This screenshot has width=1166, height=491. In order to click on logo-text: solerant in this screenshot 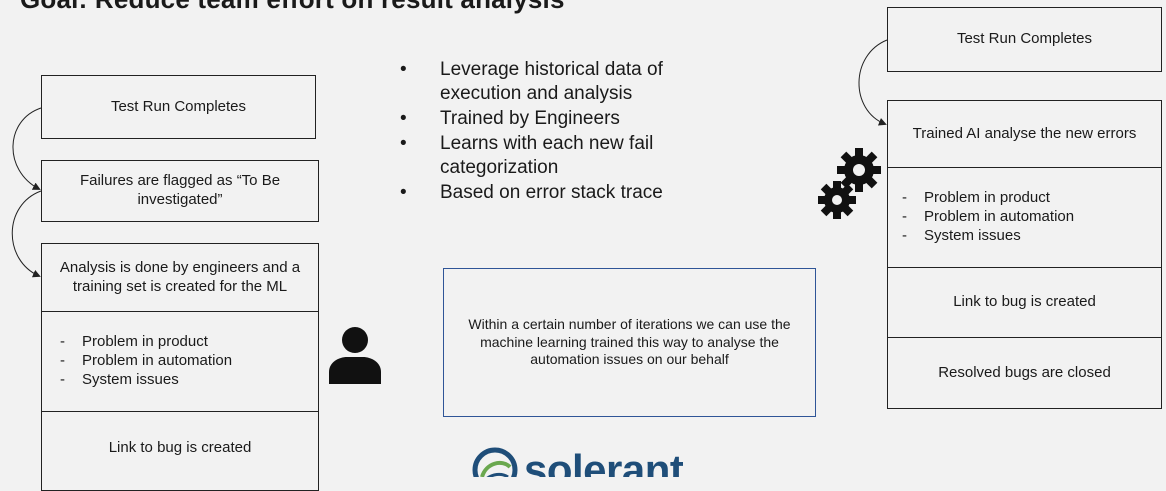, I will do `click(604, 462)`.